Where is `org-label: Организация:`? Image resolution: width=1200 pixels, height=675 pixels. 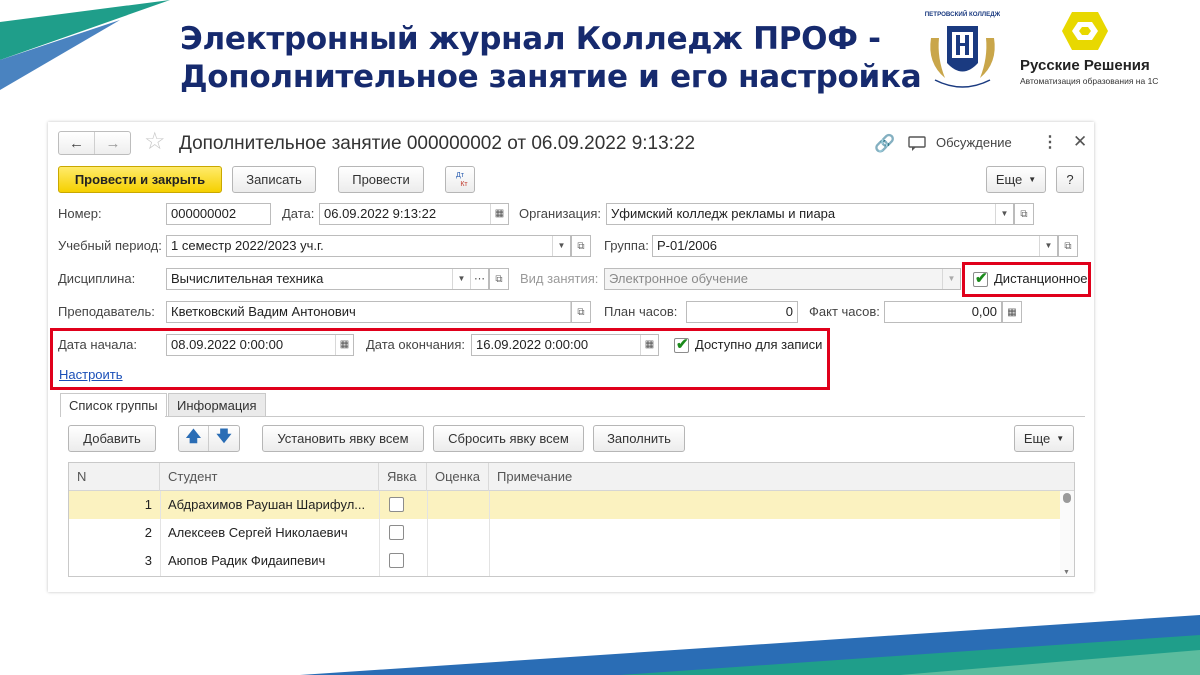 org-label: Организация: is located at coordinates (560, 213).